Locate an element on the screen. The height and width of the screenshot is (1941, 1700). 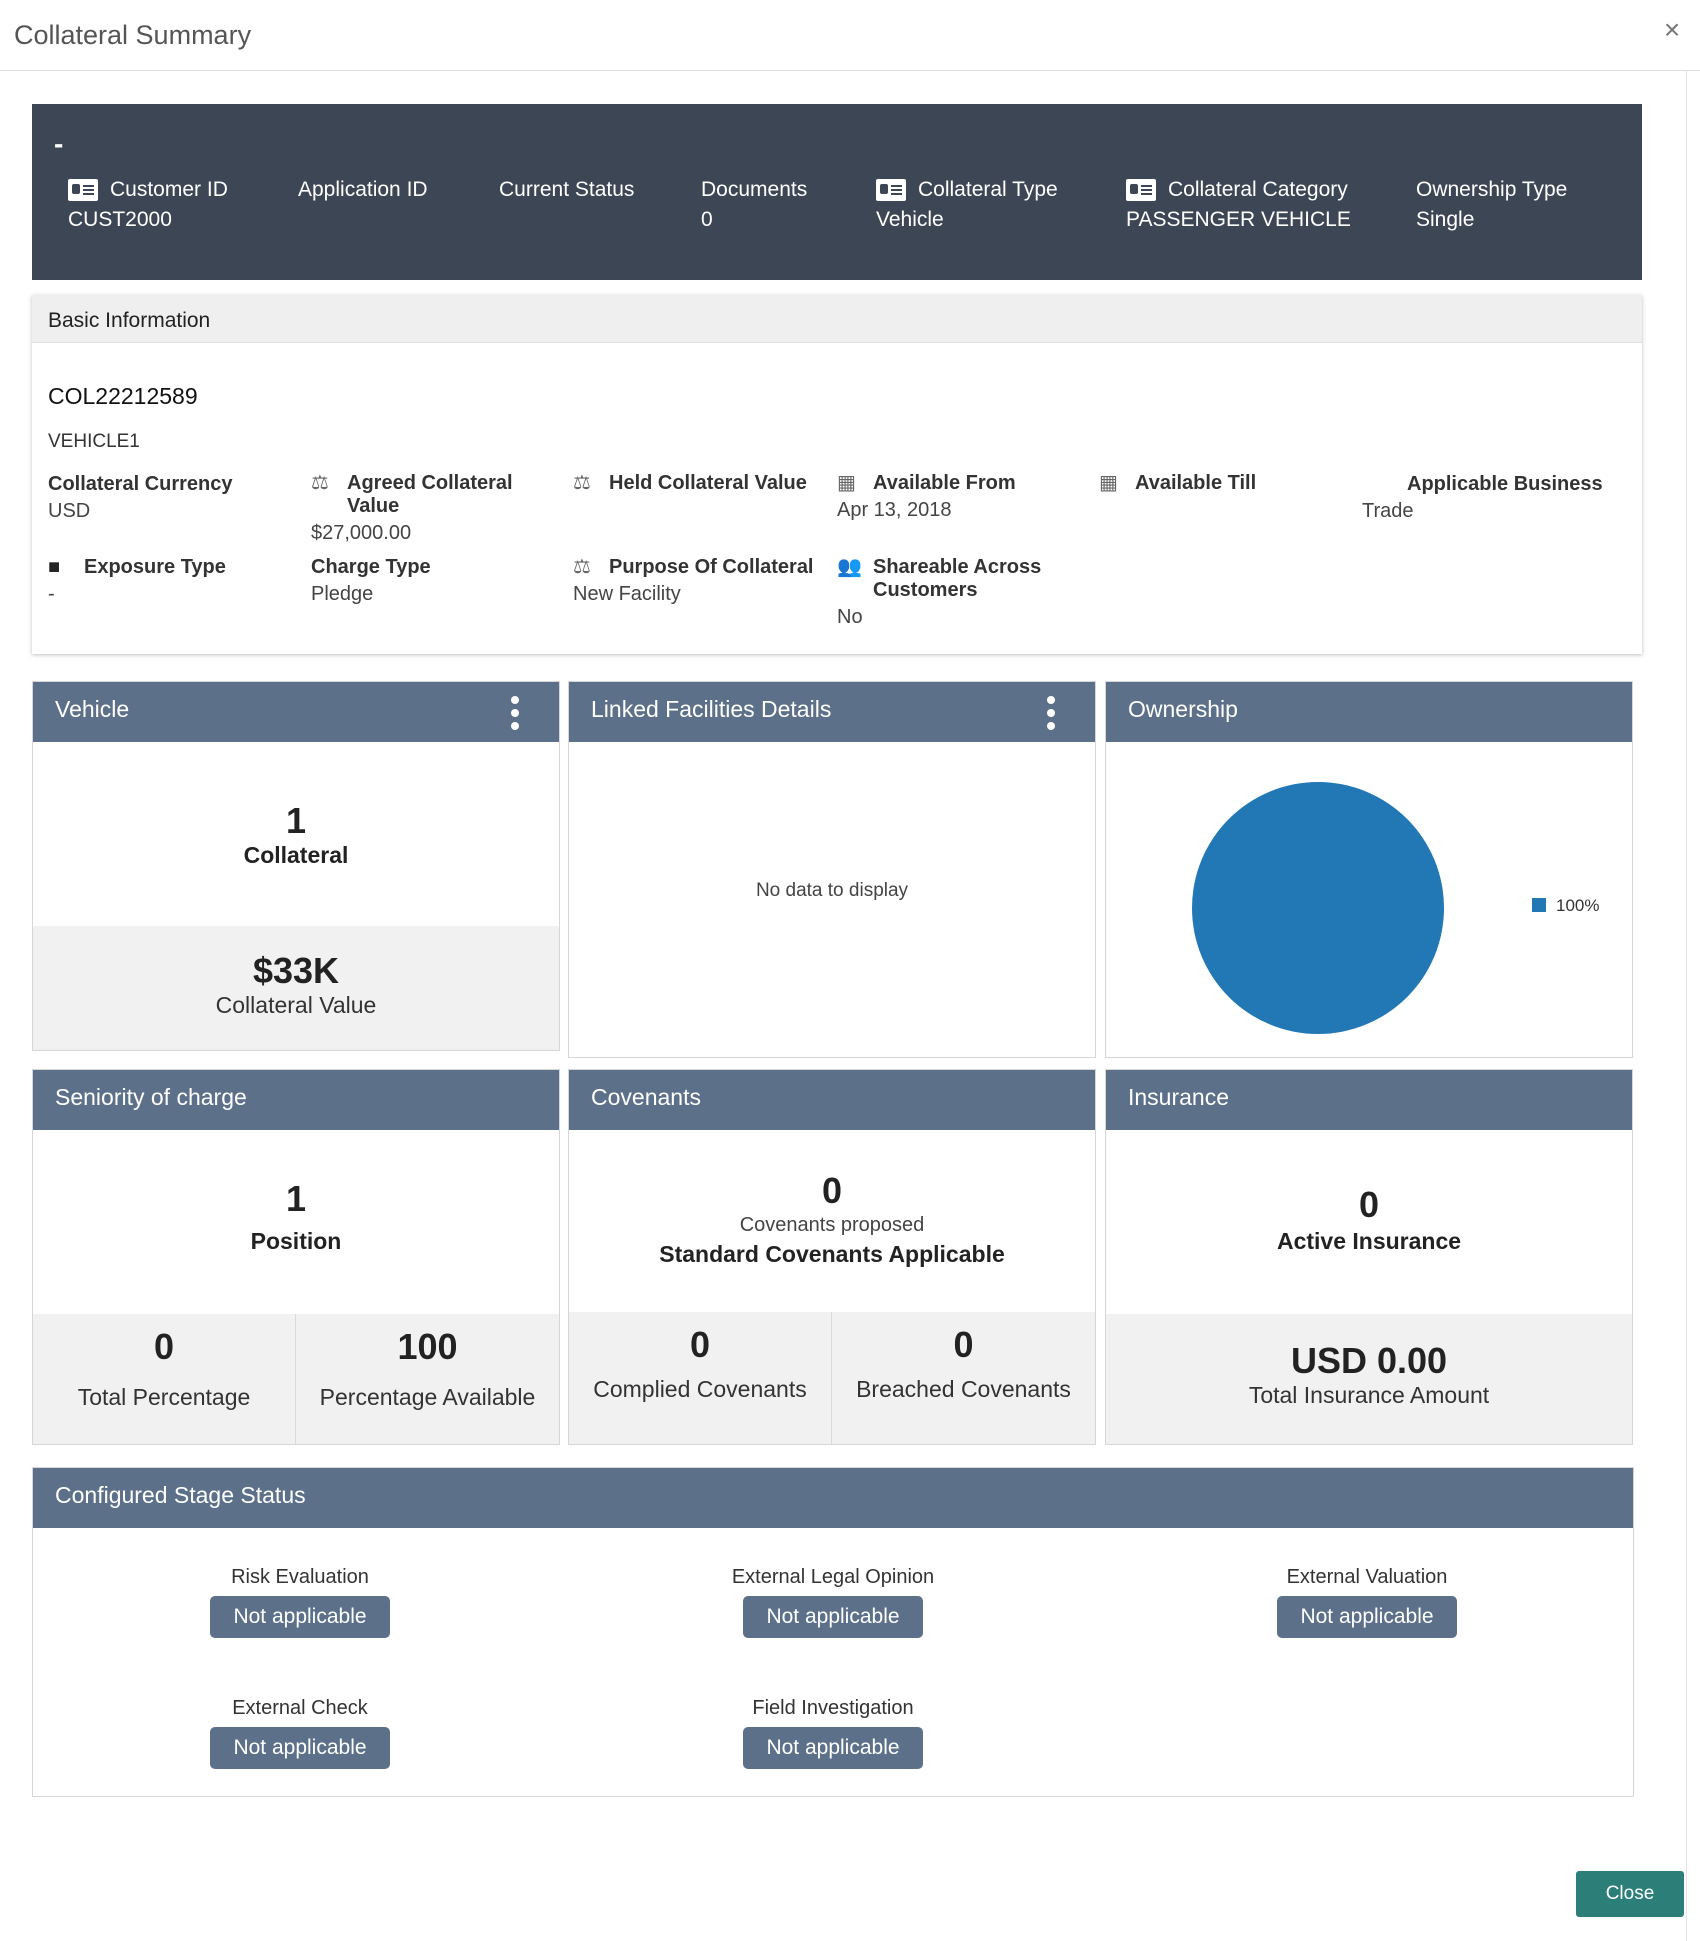
field-label: Exposure Type is located at coordinates (155, 567).